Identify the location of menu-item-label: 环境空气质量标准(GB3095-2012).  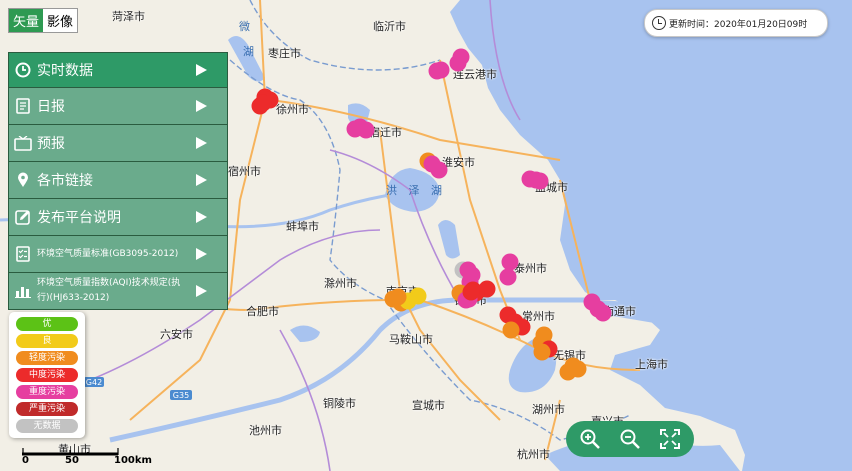
(108, 253).